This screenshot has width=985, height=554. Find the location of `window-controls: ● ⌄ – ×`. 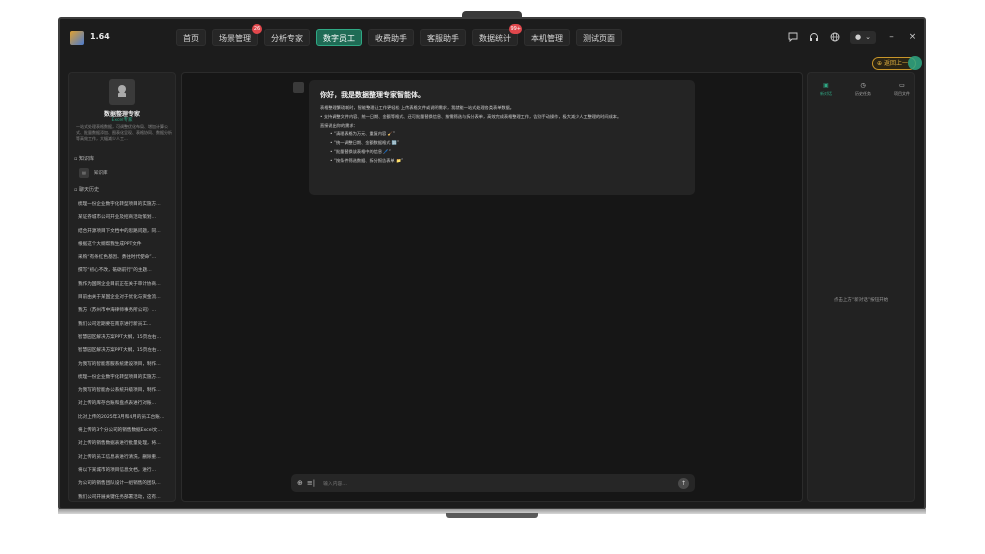

window-controls: ● ⌄ – × is located at coordinates (852, 37).